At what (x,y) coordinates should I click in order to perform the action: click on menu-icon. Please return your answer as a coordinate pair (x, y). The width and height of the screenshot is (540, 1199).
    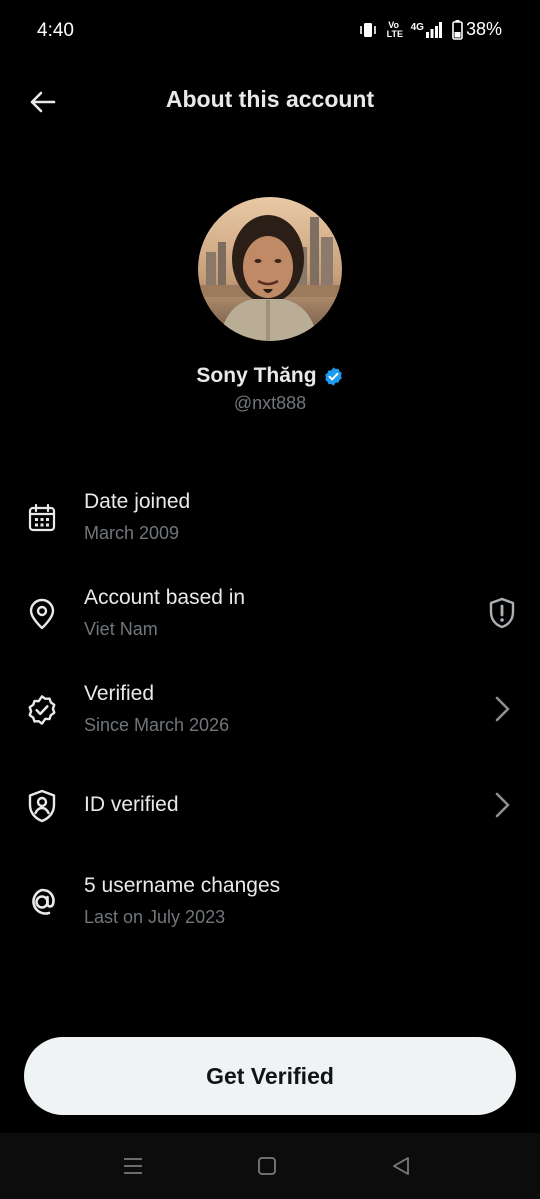
    Looking at the image, I should click on (133, 1166).